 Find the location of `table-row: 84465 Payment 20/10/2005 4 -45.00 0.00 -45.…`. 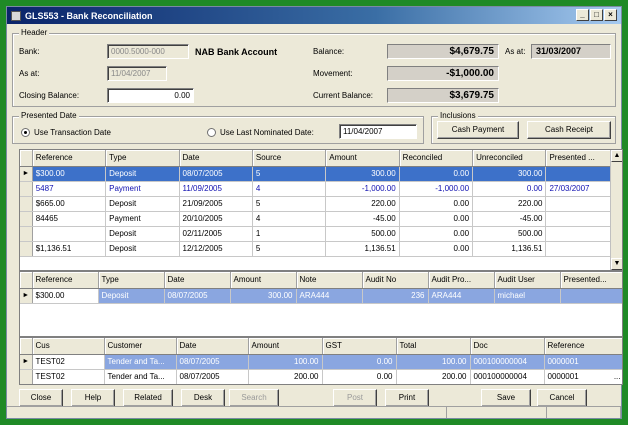

table-row: 84465 Payment 20/10/2005 4 -45.00 0.00 -45.… is located at coordinates (321, 219).